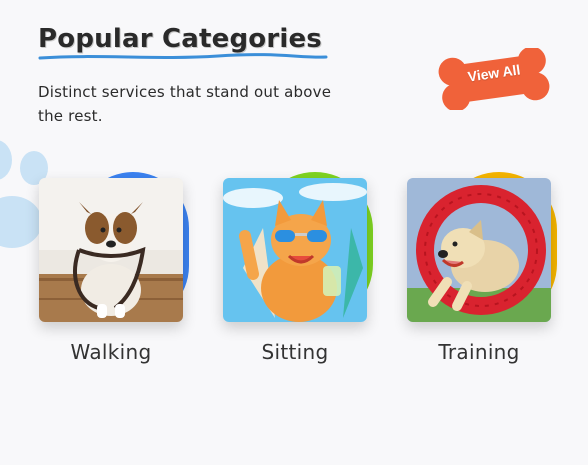 The image size is (588, 465). I want to click on cat-in-sunglasses-photo, so click(295, 250).